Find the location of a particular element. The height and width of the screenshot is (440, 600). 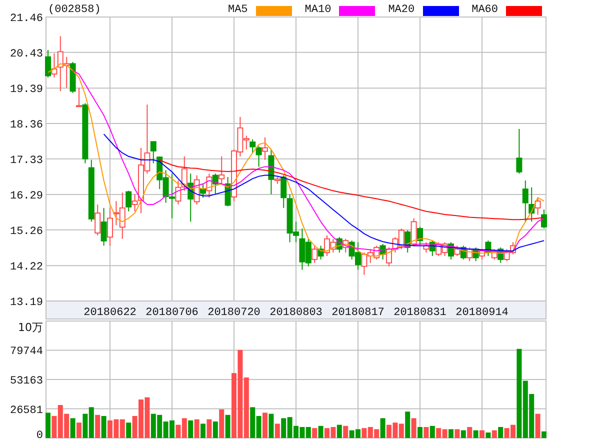

chart-title: (002858) is located at coordinates (74, 10).